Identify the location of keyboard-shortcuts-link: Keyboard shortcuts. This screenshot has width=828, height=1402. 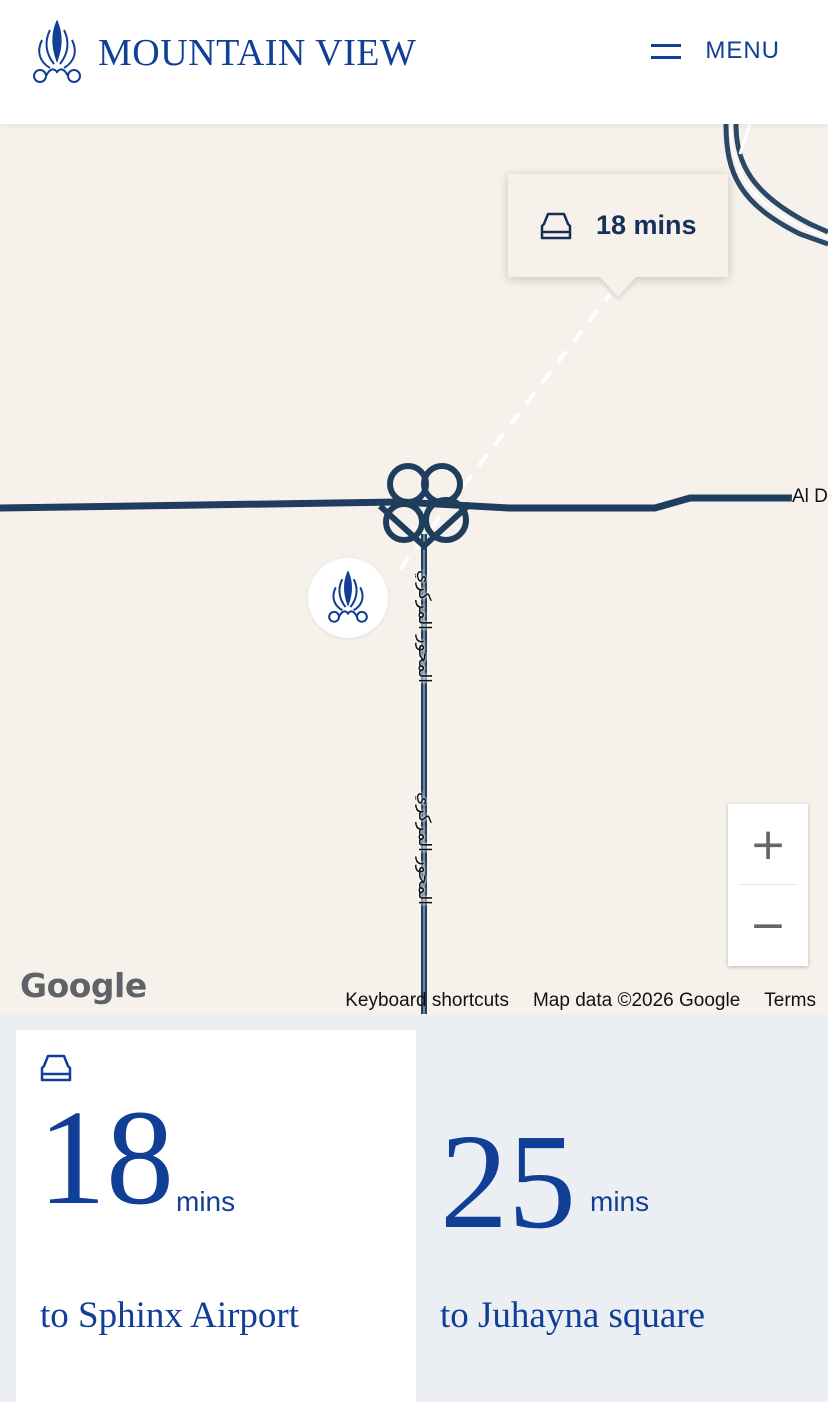
(427, 1001).